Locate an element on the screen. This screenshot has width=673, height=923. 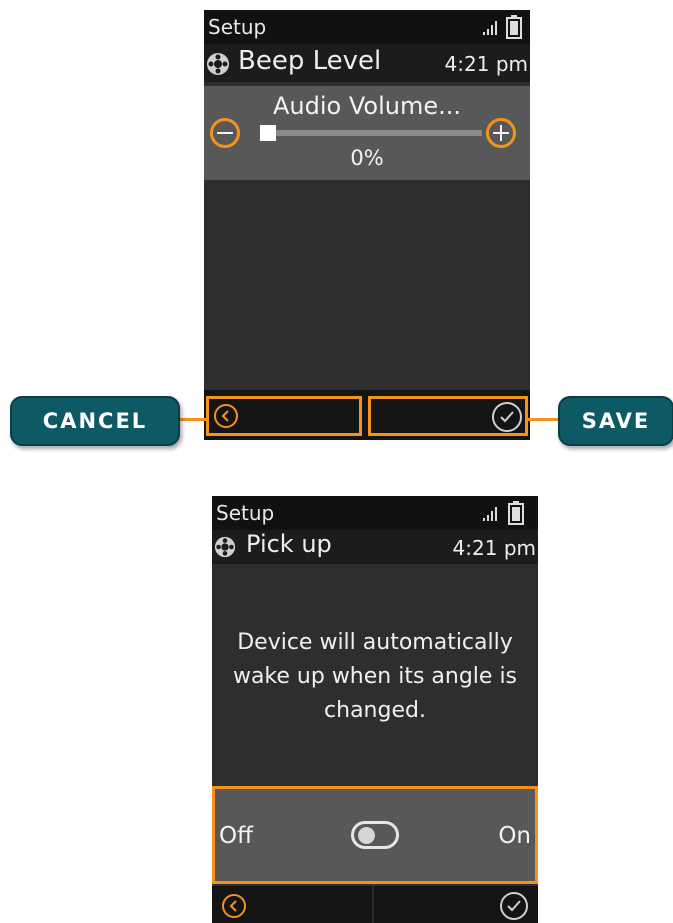
save-callout: SAVE is located at coordinates (615, 421).